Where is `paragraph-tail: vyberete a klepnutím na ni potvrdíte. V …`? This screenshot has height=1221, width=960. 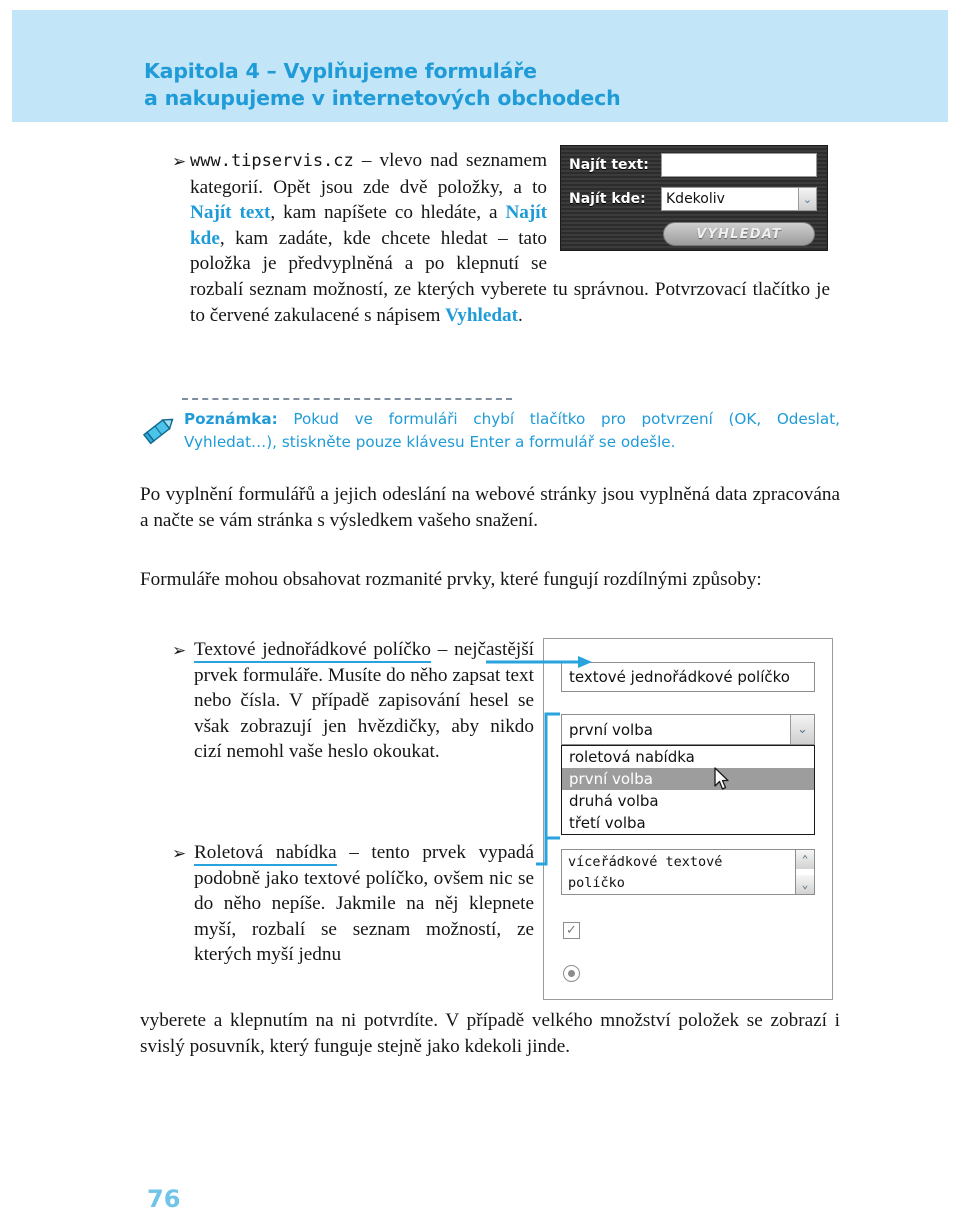
paragraph-tail: vyberete a klepnutím na ni potvrdíte. V … is located at coordinates (490, 1033).